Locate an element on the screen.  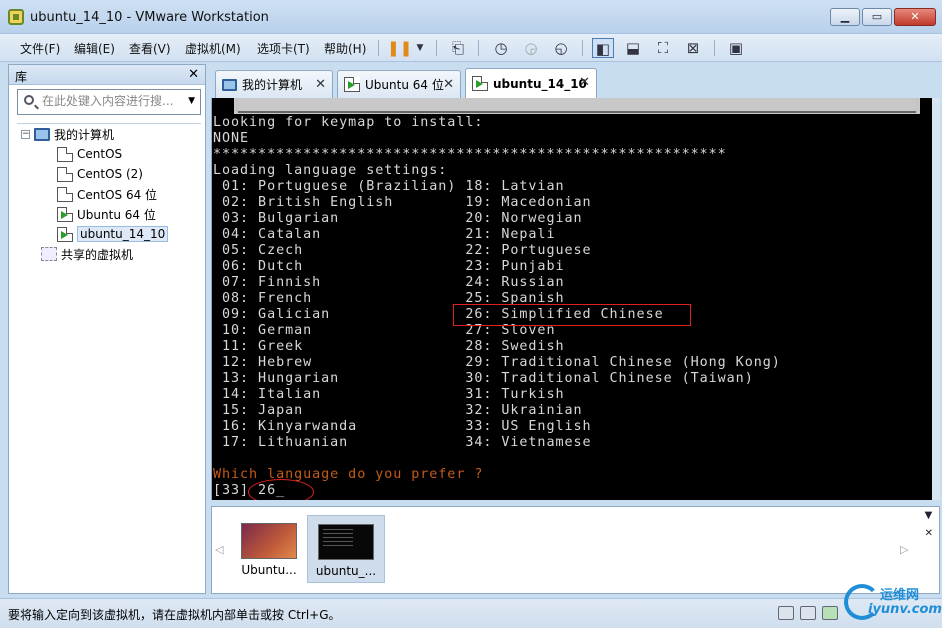
window-controls: ▁ ▭ ✕ is located at coordinates (883, 17).